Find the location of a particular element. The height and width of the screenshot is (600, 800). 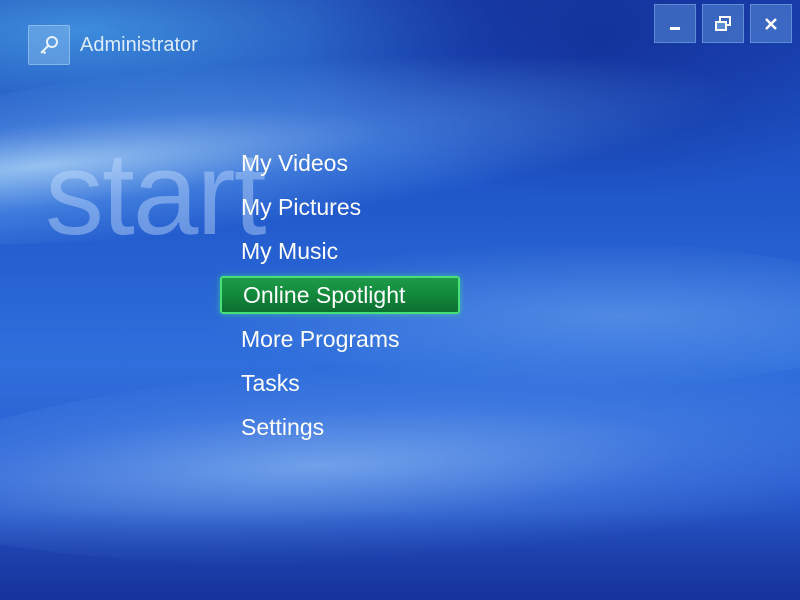

menu-item-my-videos: My Videos is located at coordinates (340, 163).